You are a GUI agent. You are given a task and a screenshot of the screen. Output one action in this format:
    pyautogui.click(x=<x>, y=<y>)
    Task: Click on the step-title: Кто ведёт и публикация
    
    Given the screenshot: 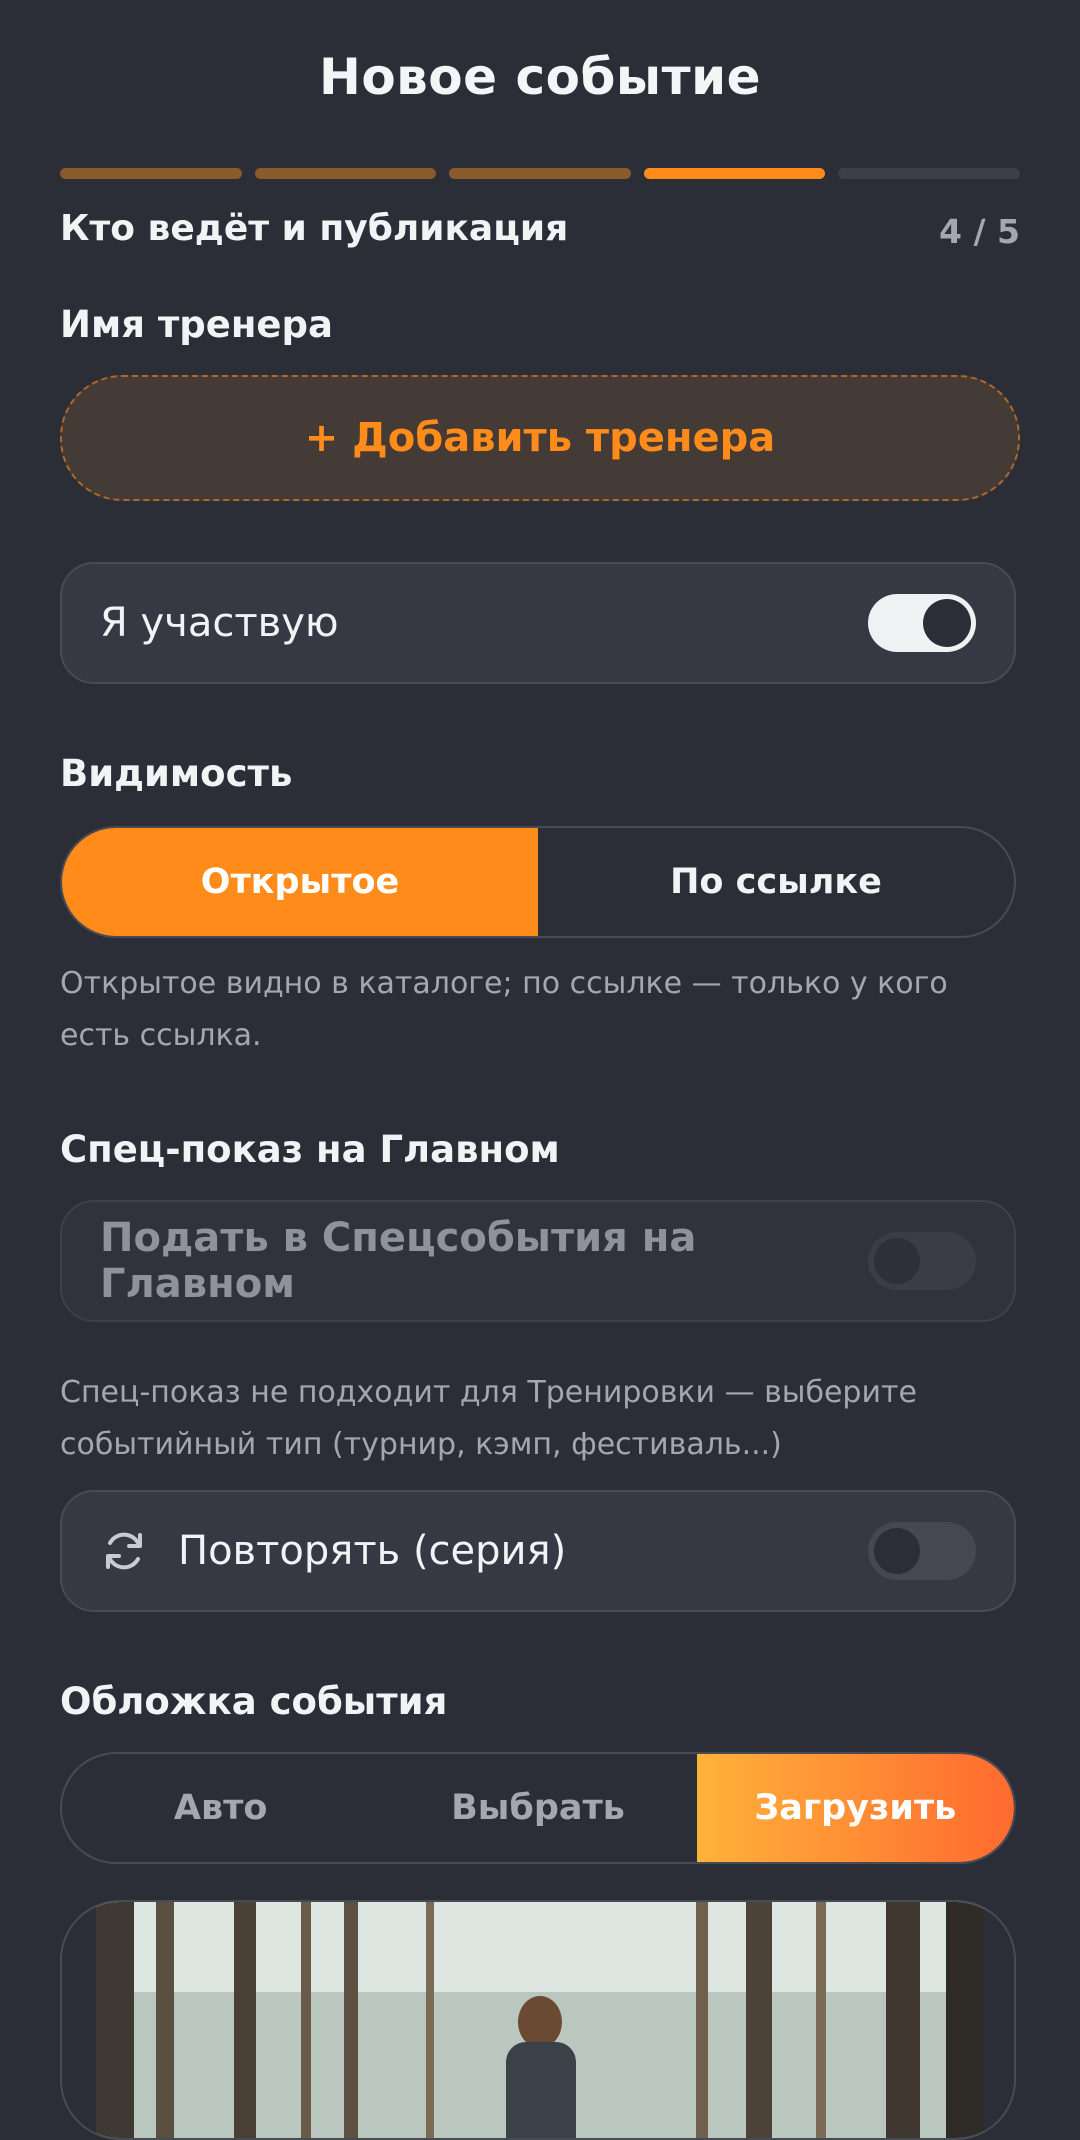 What is the action you would take?
    pyautogui.click(x=314, y=228)
    